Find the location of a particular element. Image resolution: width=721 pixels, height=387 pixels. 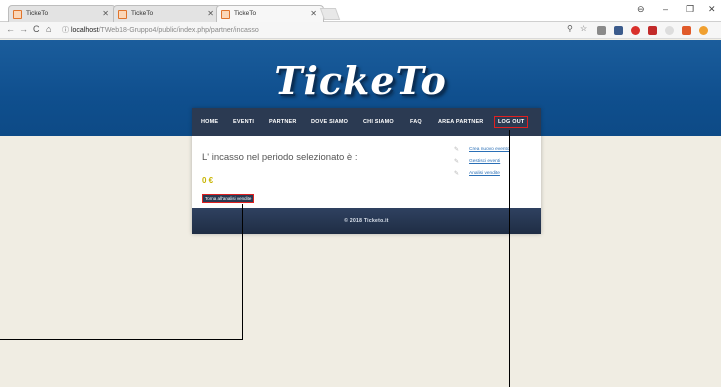

menu-item-chi-siamo: CHI SIAMO is located at coordinates (378, 122).